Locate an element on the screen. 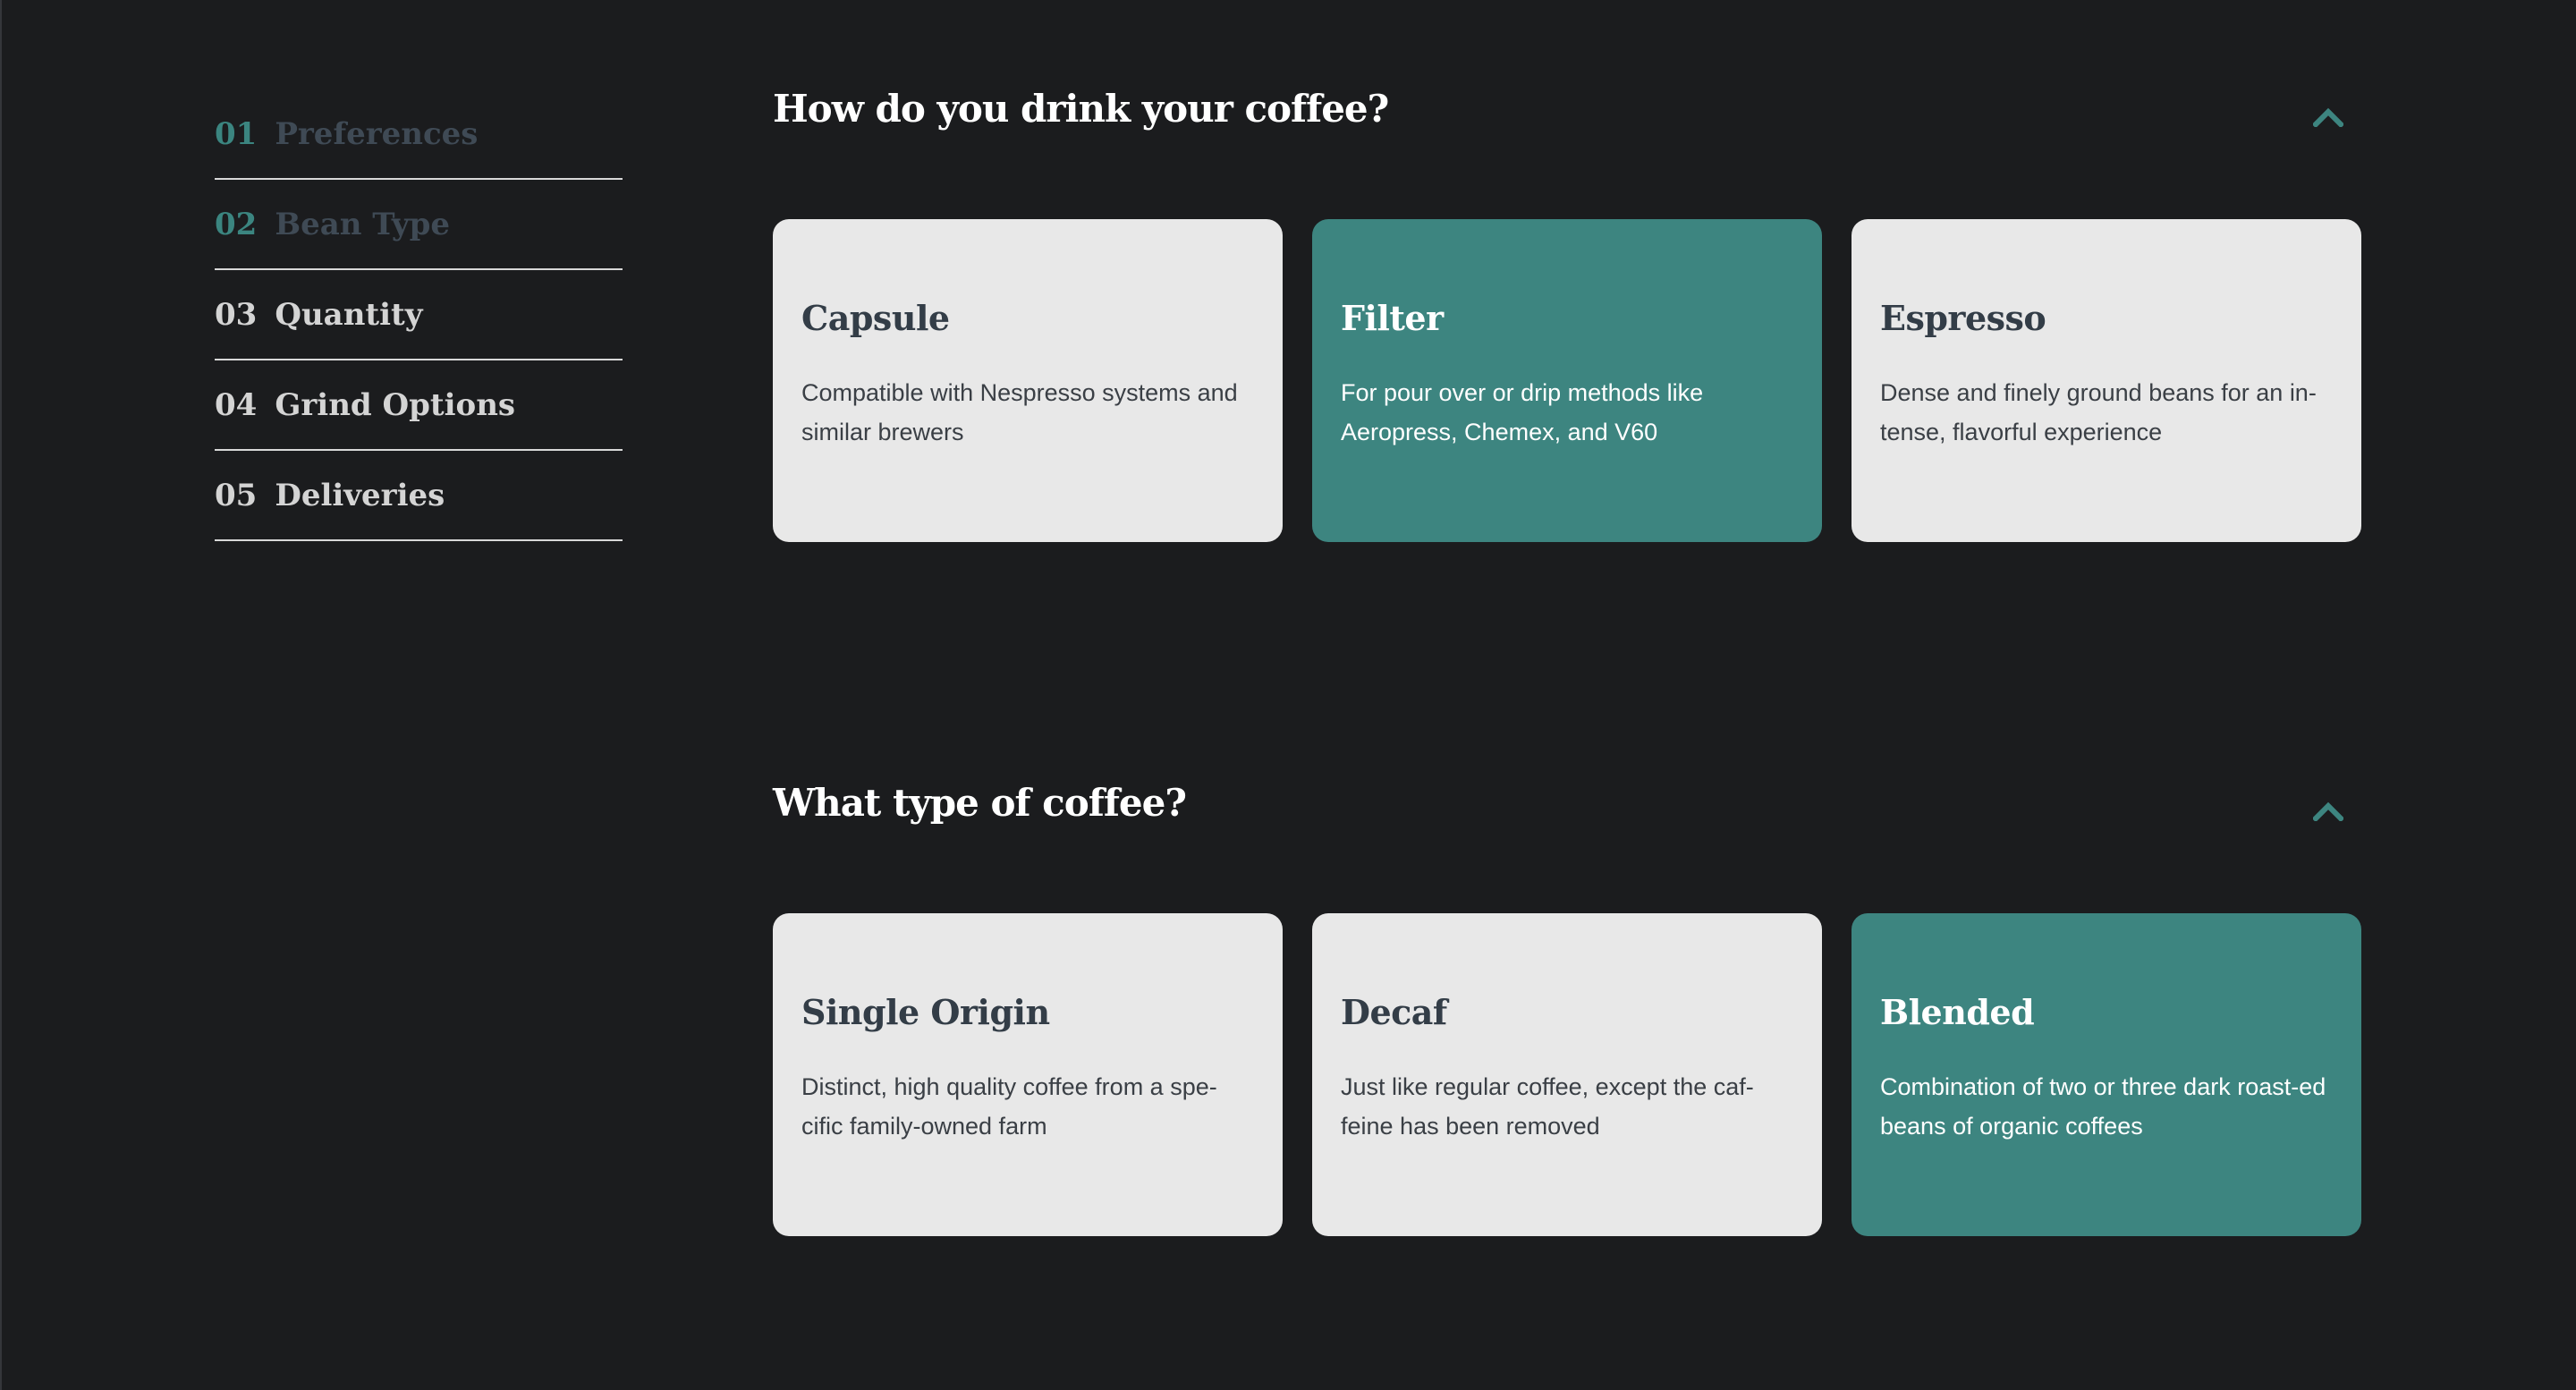  window-edge is located at coordinates (1, 695).